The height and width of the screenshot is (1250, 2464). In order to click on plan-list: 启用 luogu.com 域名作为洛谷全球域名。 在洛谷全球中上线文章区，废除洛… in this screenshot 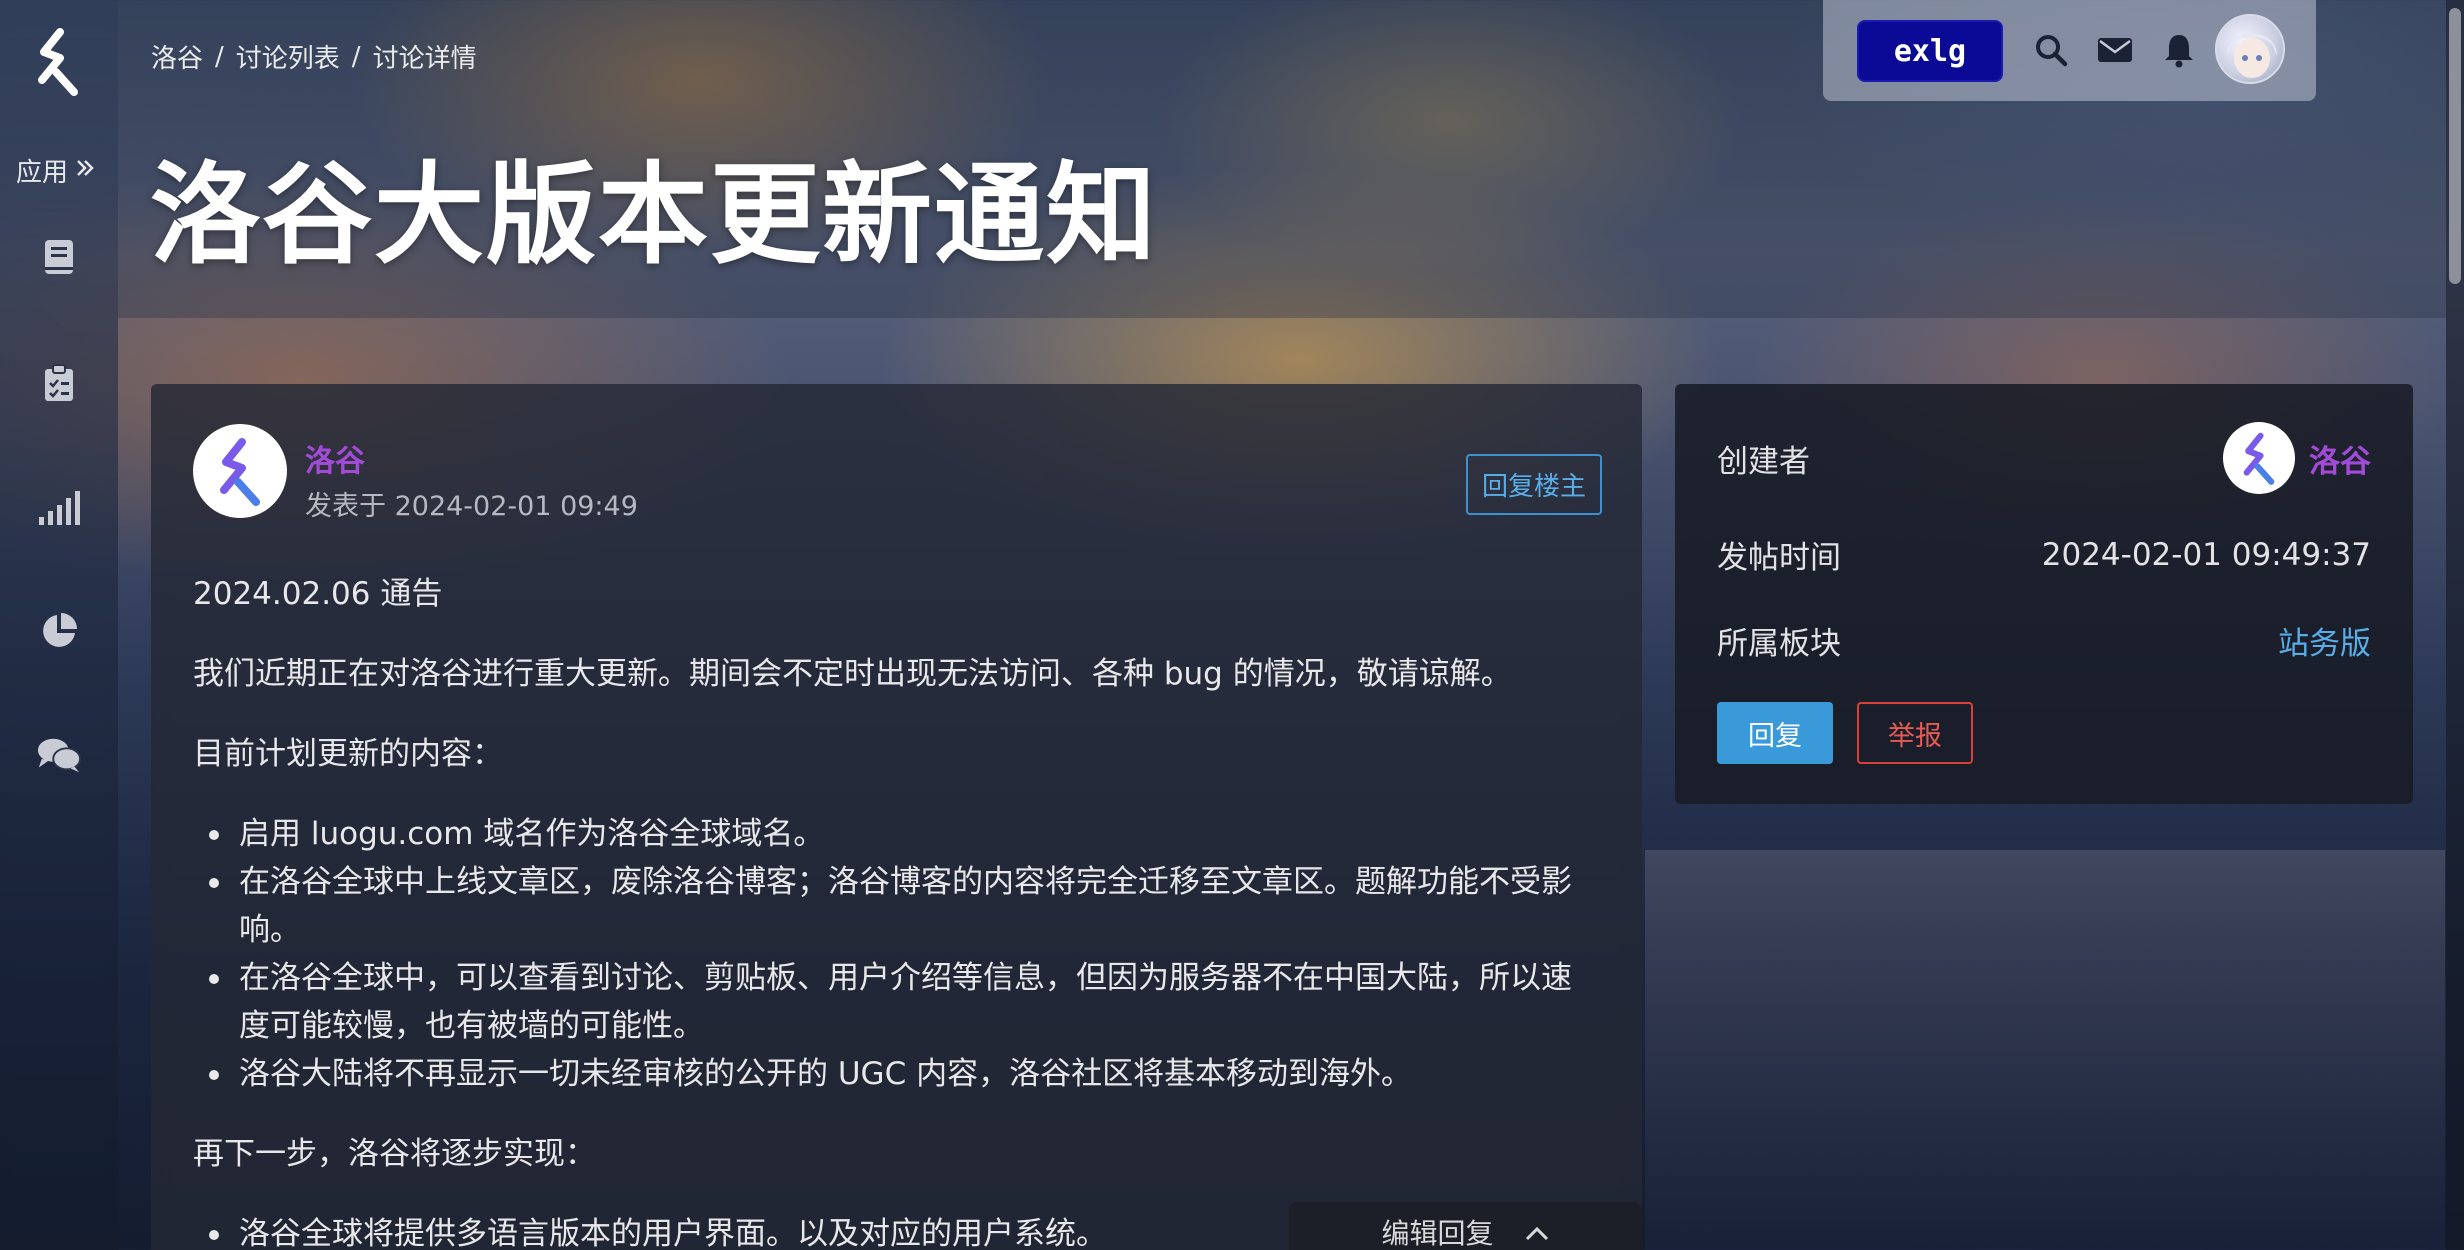, I will do `click(893, 954)`.